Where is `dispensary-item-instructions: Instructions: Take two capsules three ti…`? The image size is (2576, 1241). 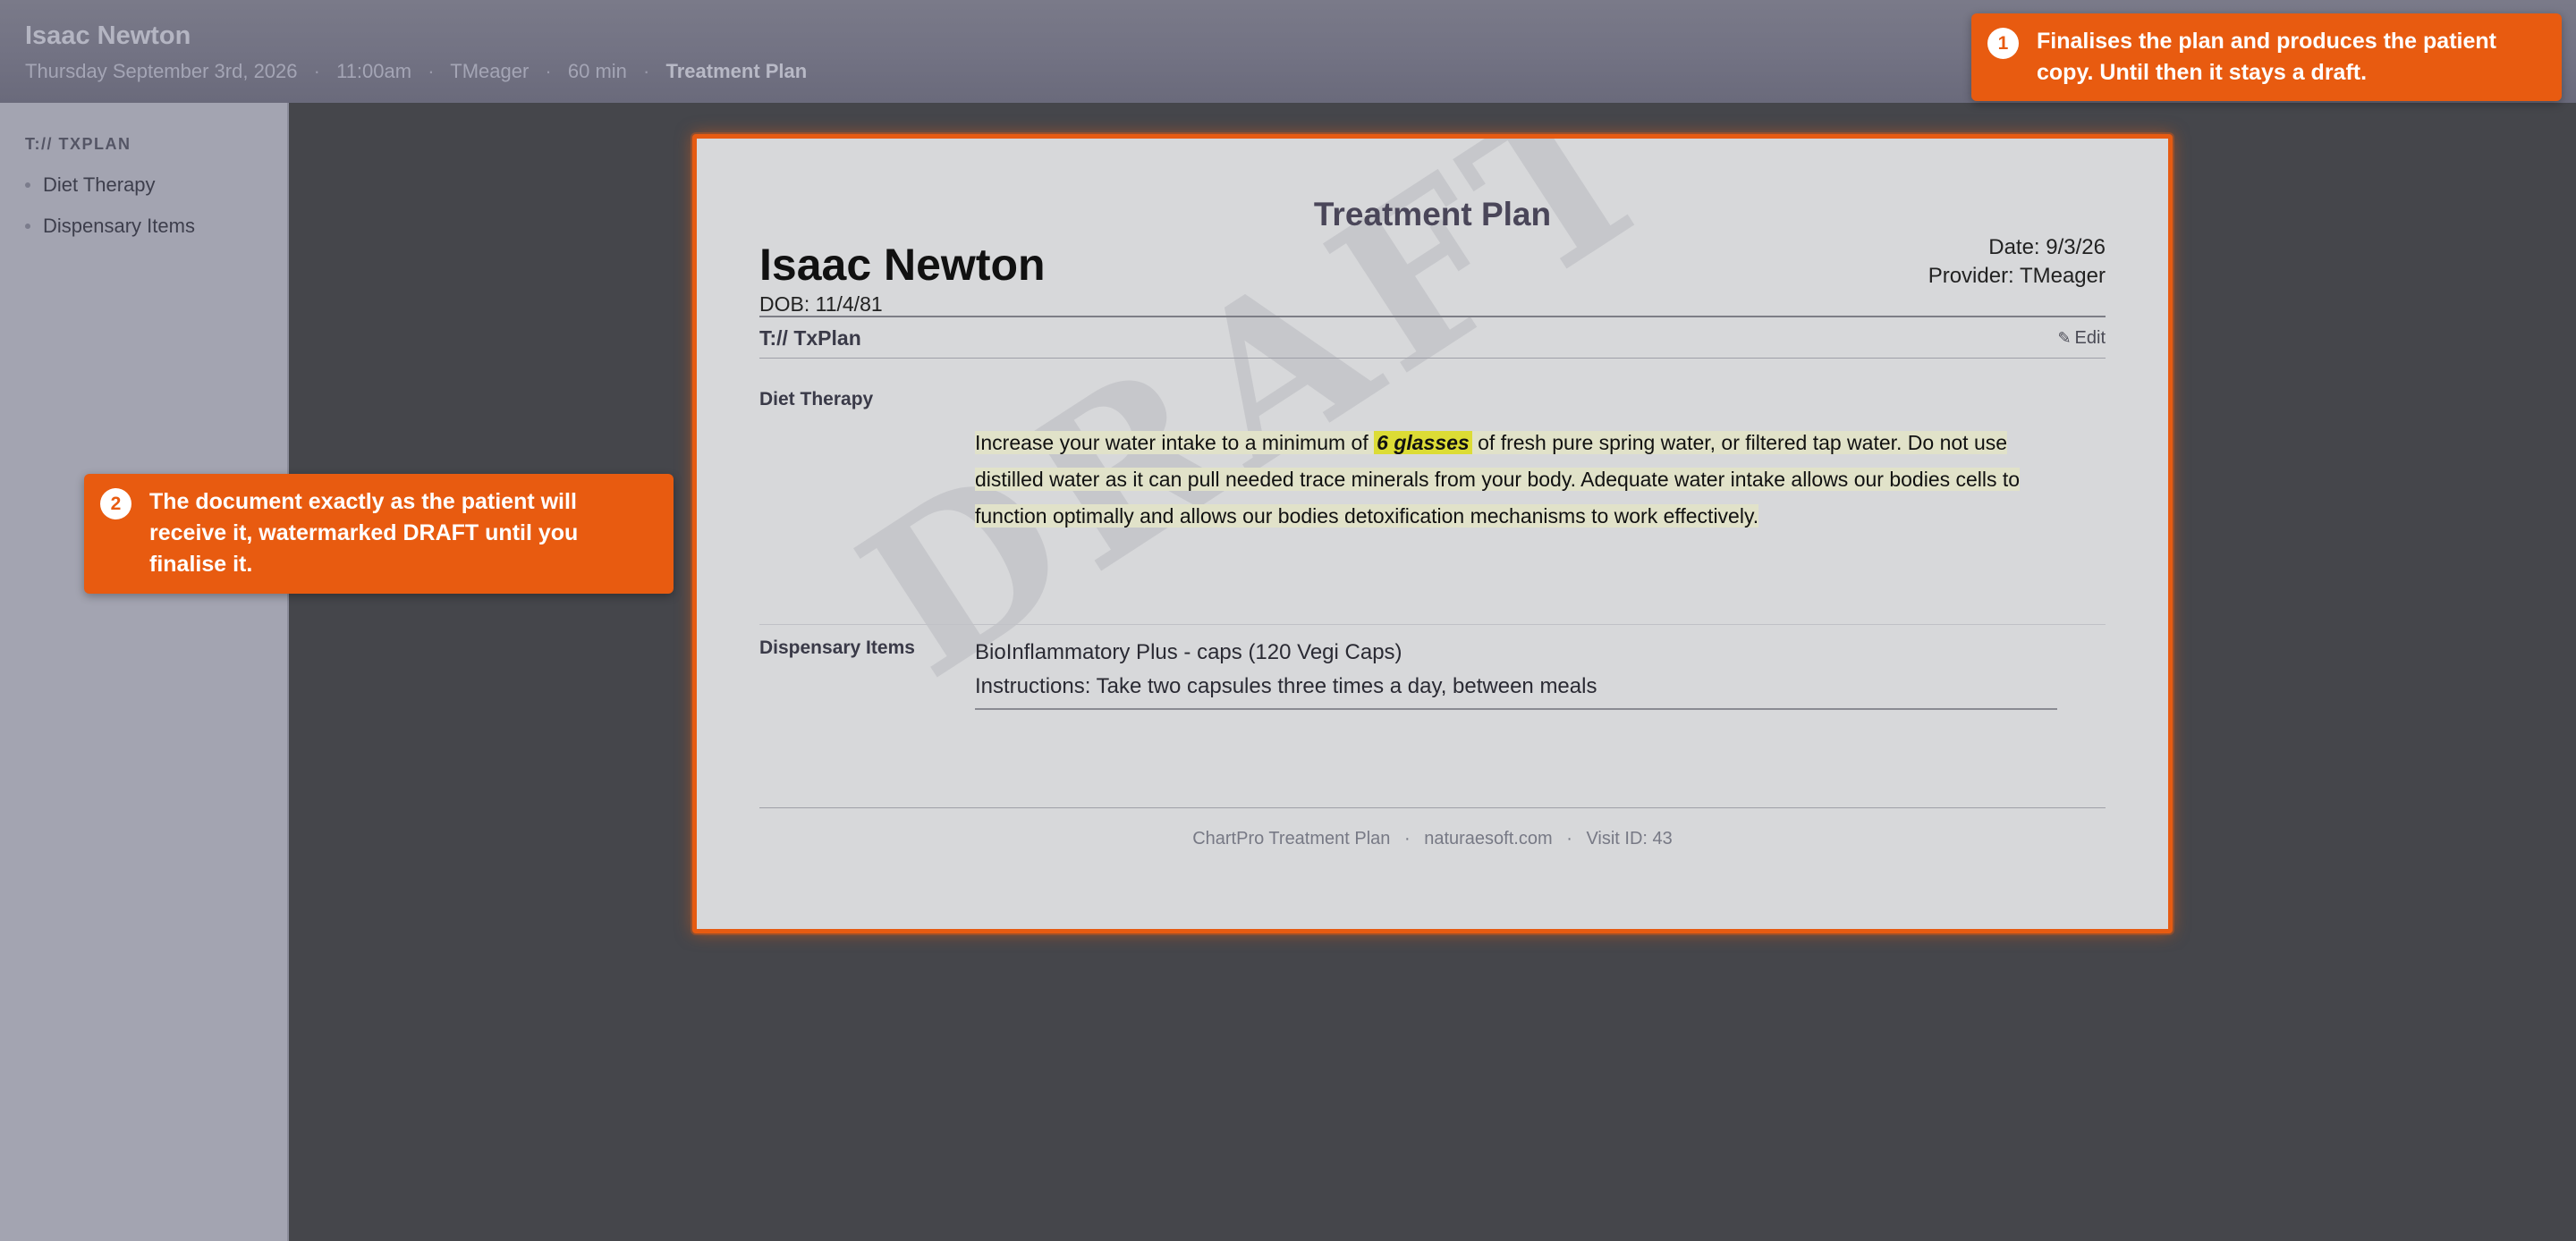
dispensary-item-instructions: Instructions: Take two capsules three ti… is located at coordinates (1286, 686).